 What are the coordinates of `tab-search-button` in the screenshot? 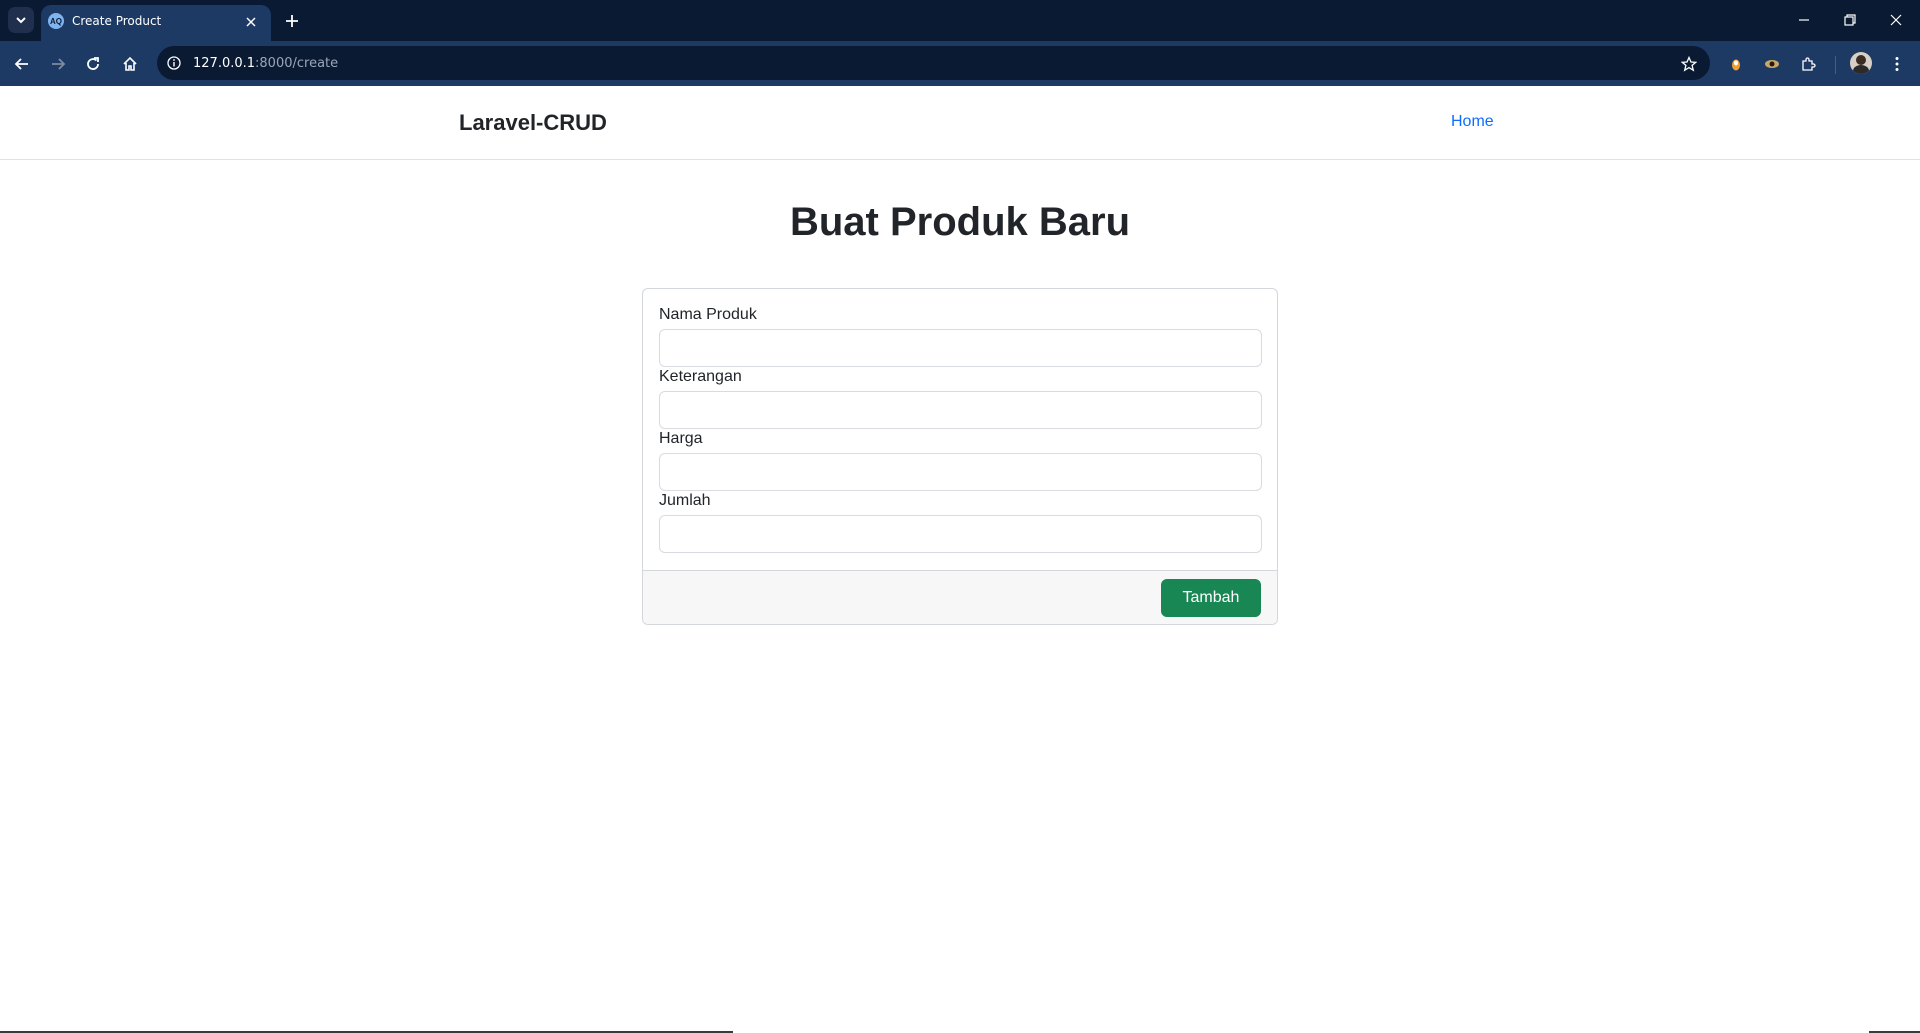 It's located at (21, 20).